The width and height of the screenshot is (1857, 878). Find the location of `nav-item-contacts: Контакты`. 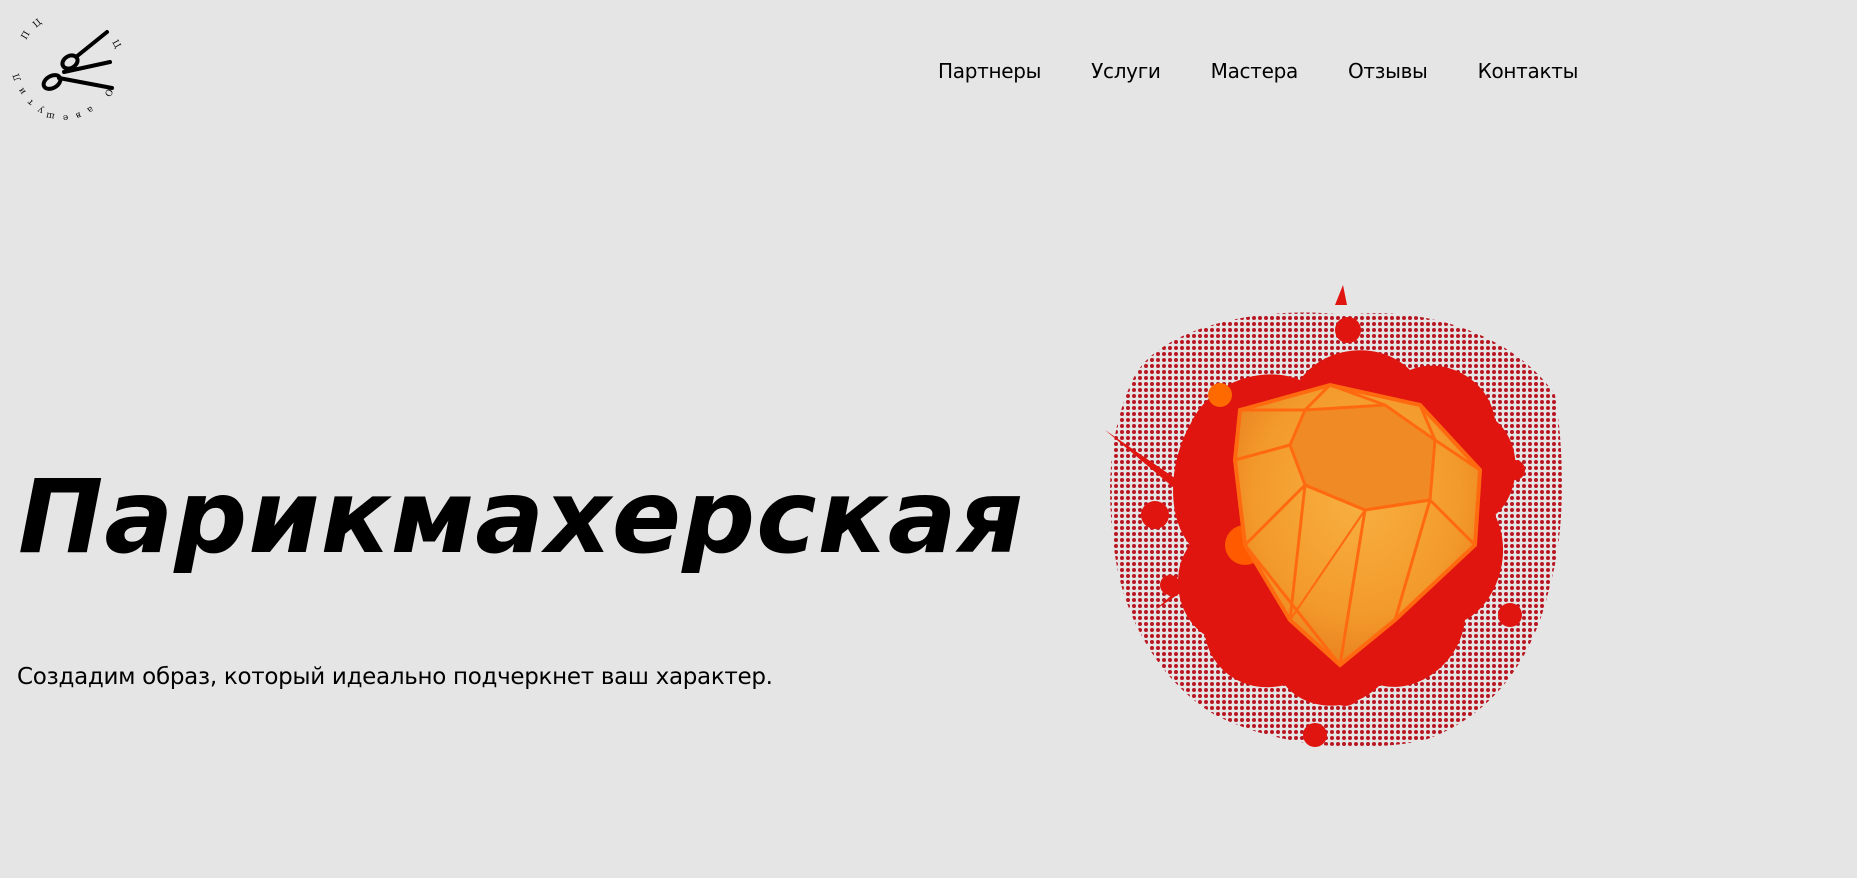

nav-item-contacts: Контакты is located at coordinates (1528, 71).